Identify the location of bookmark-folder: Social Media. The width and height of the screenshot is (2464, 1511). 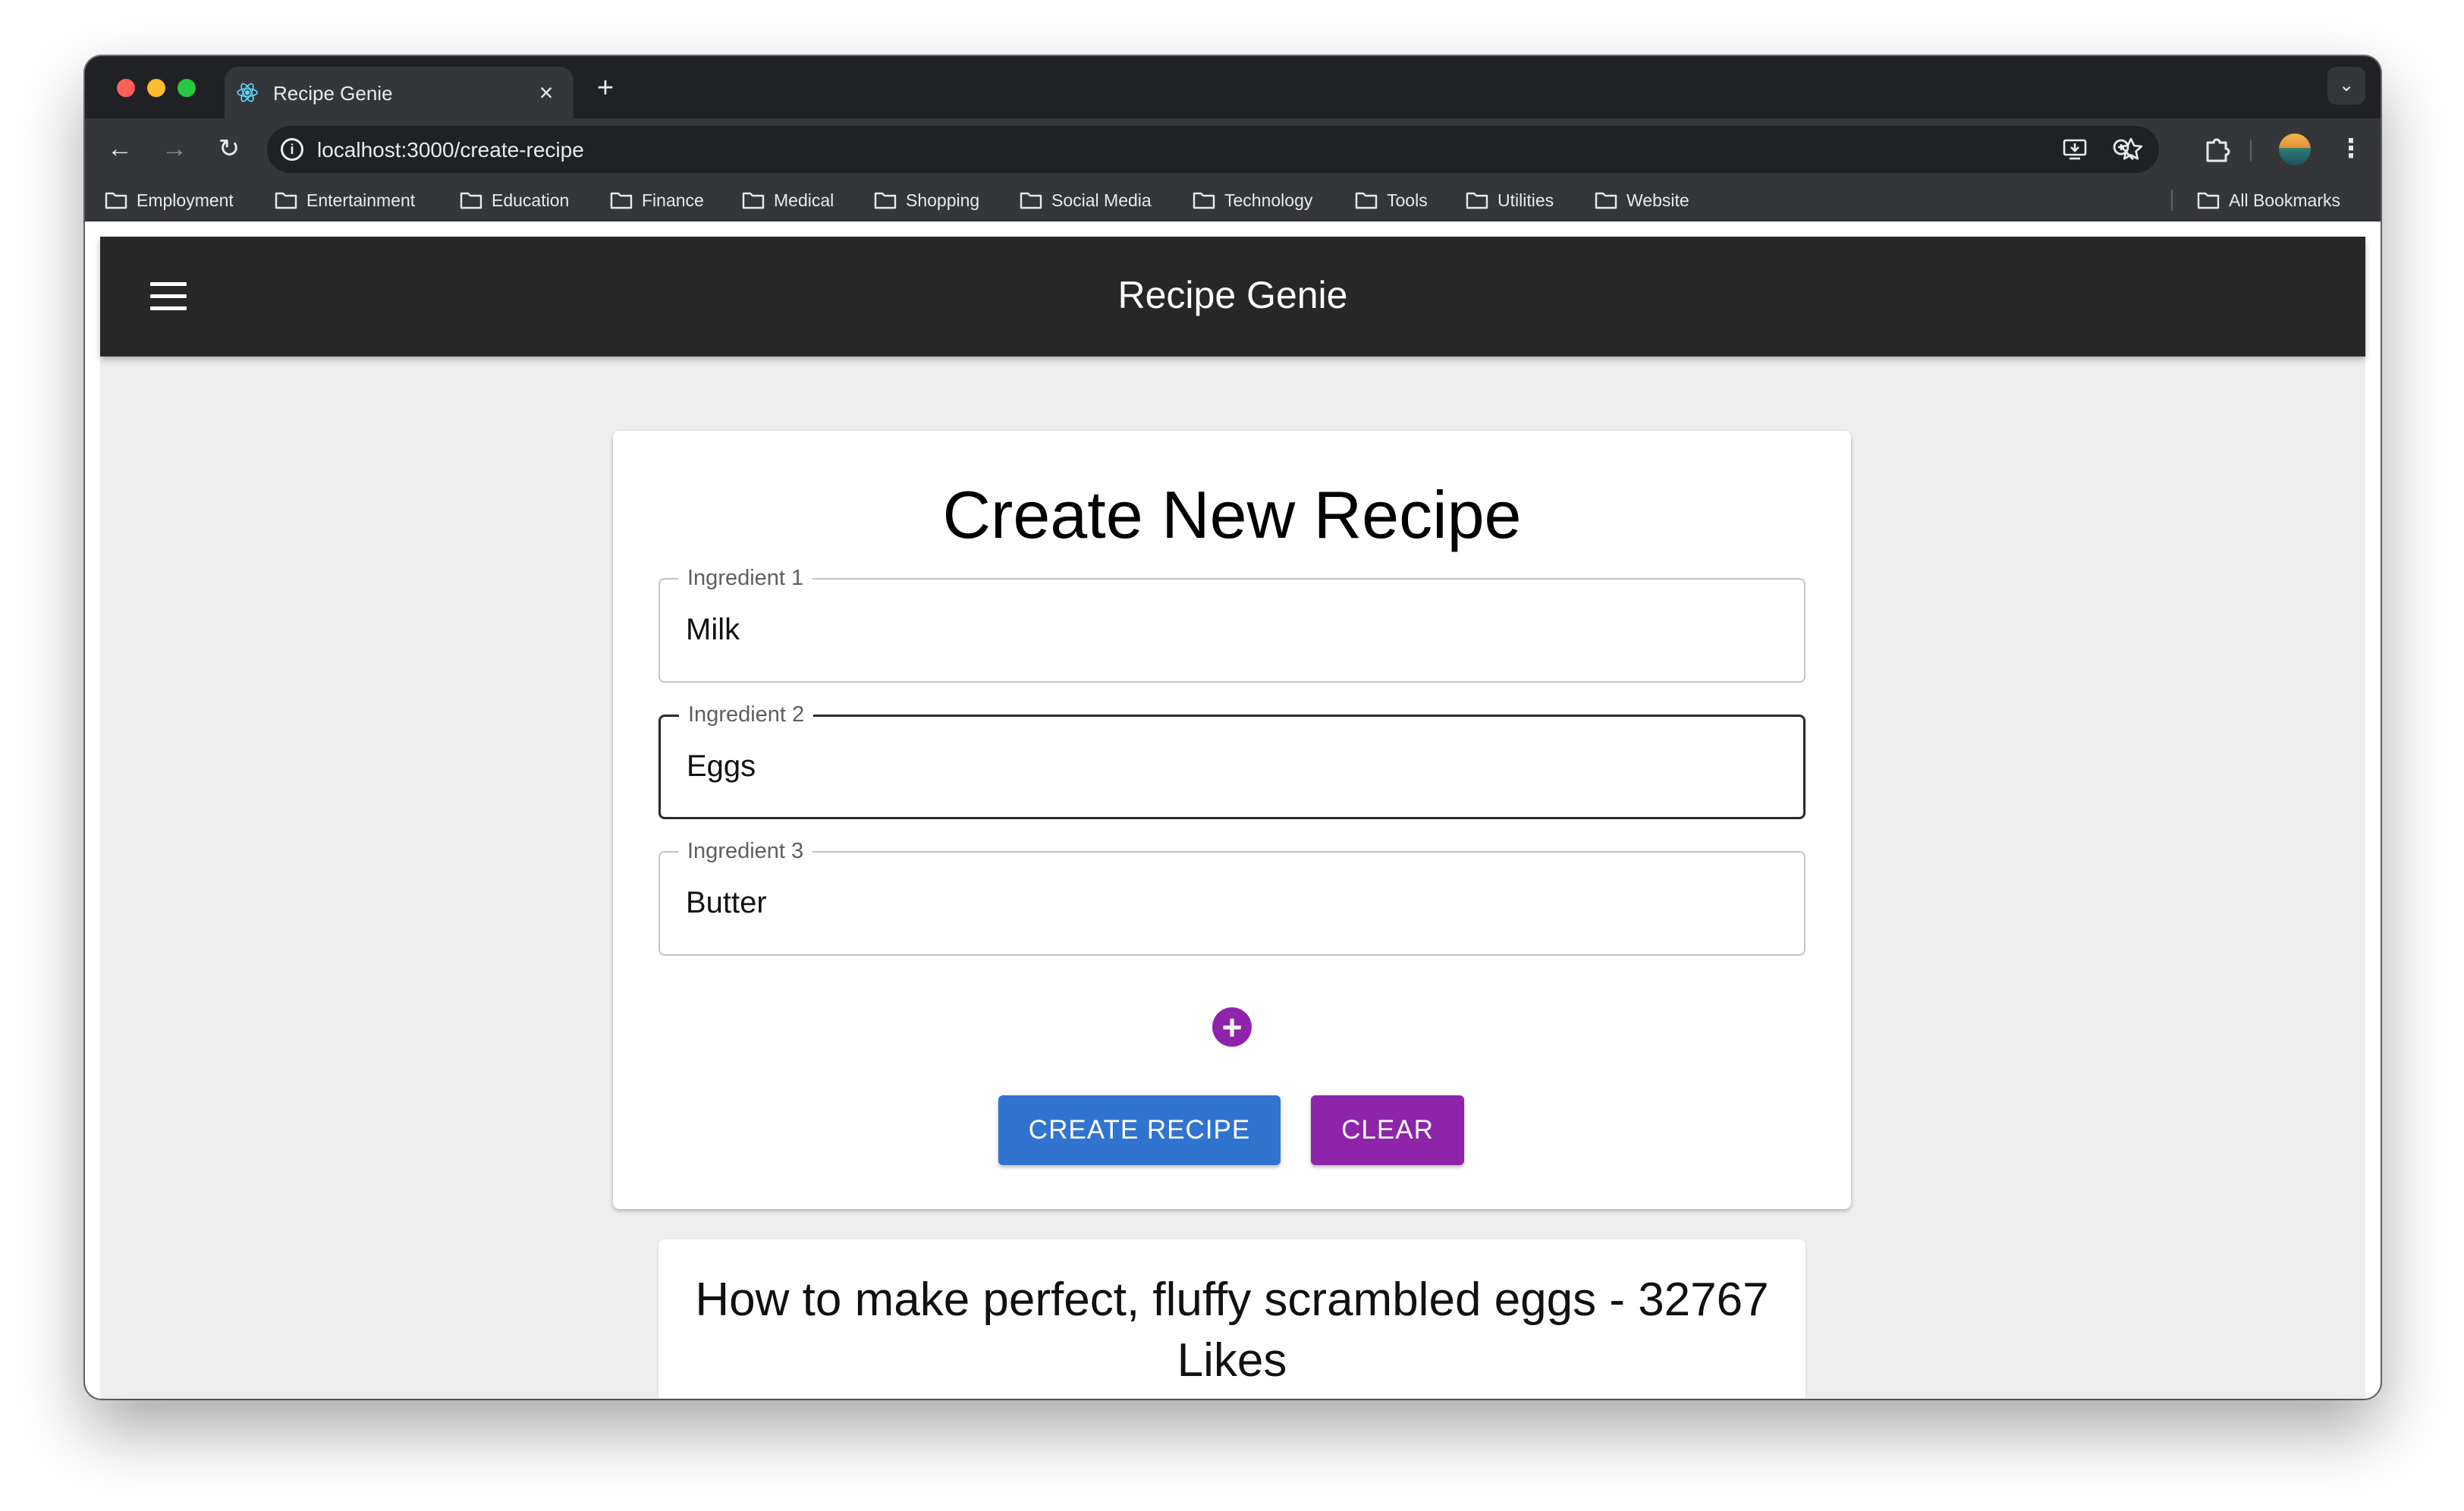
(1086, 200).